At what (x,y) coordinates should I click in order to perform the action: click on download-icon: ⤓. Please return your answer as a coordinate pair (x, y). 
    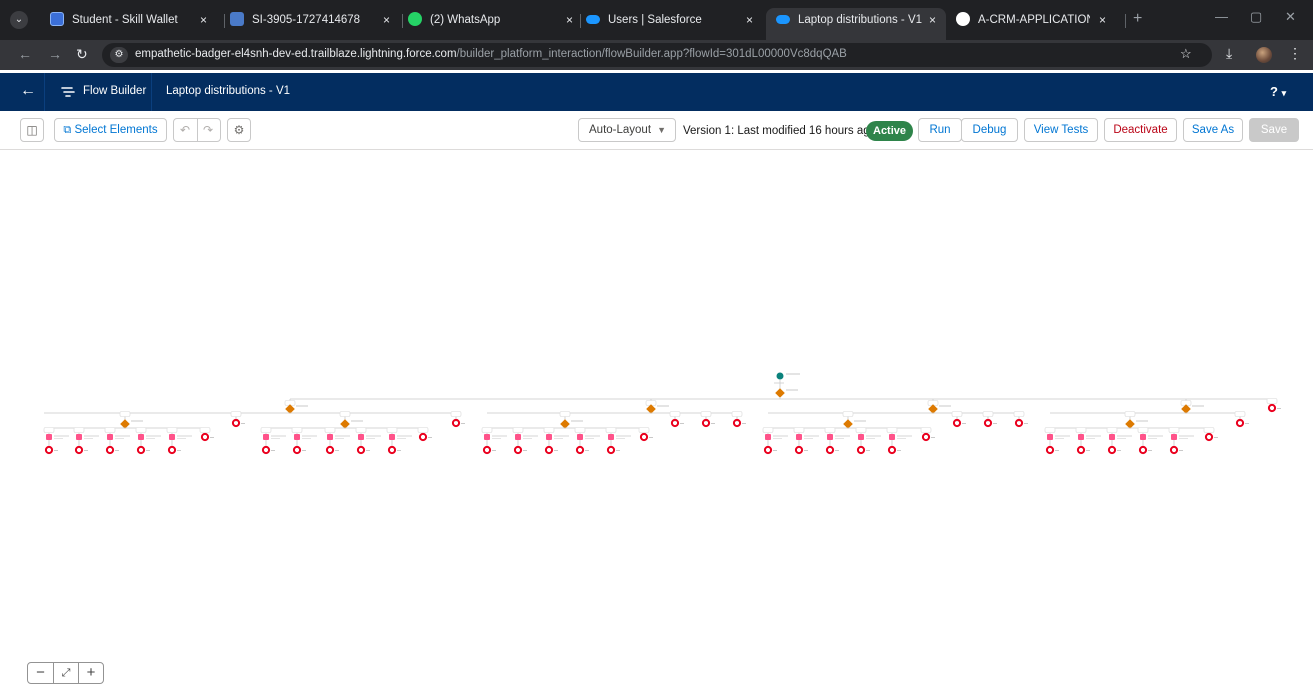
    Looking at the image, I should click on (1229, 53).